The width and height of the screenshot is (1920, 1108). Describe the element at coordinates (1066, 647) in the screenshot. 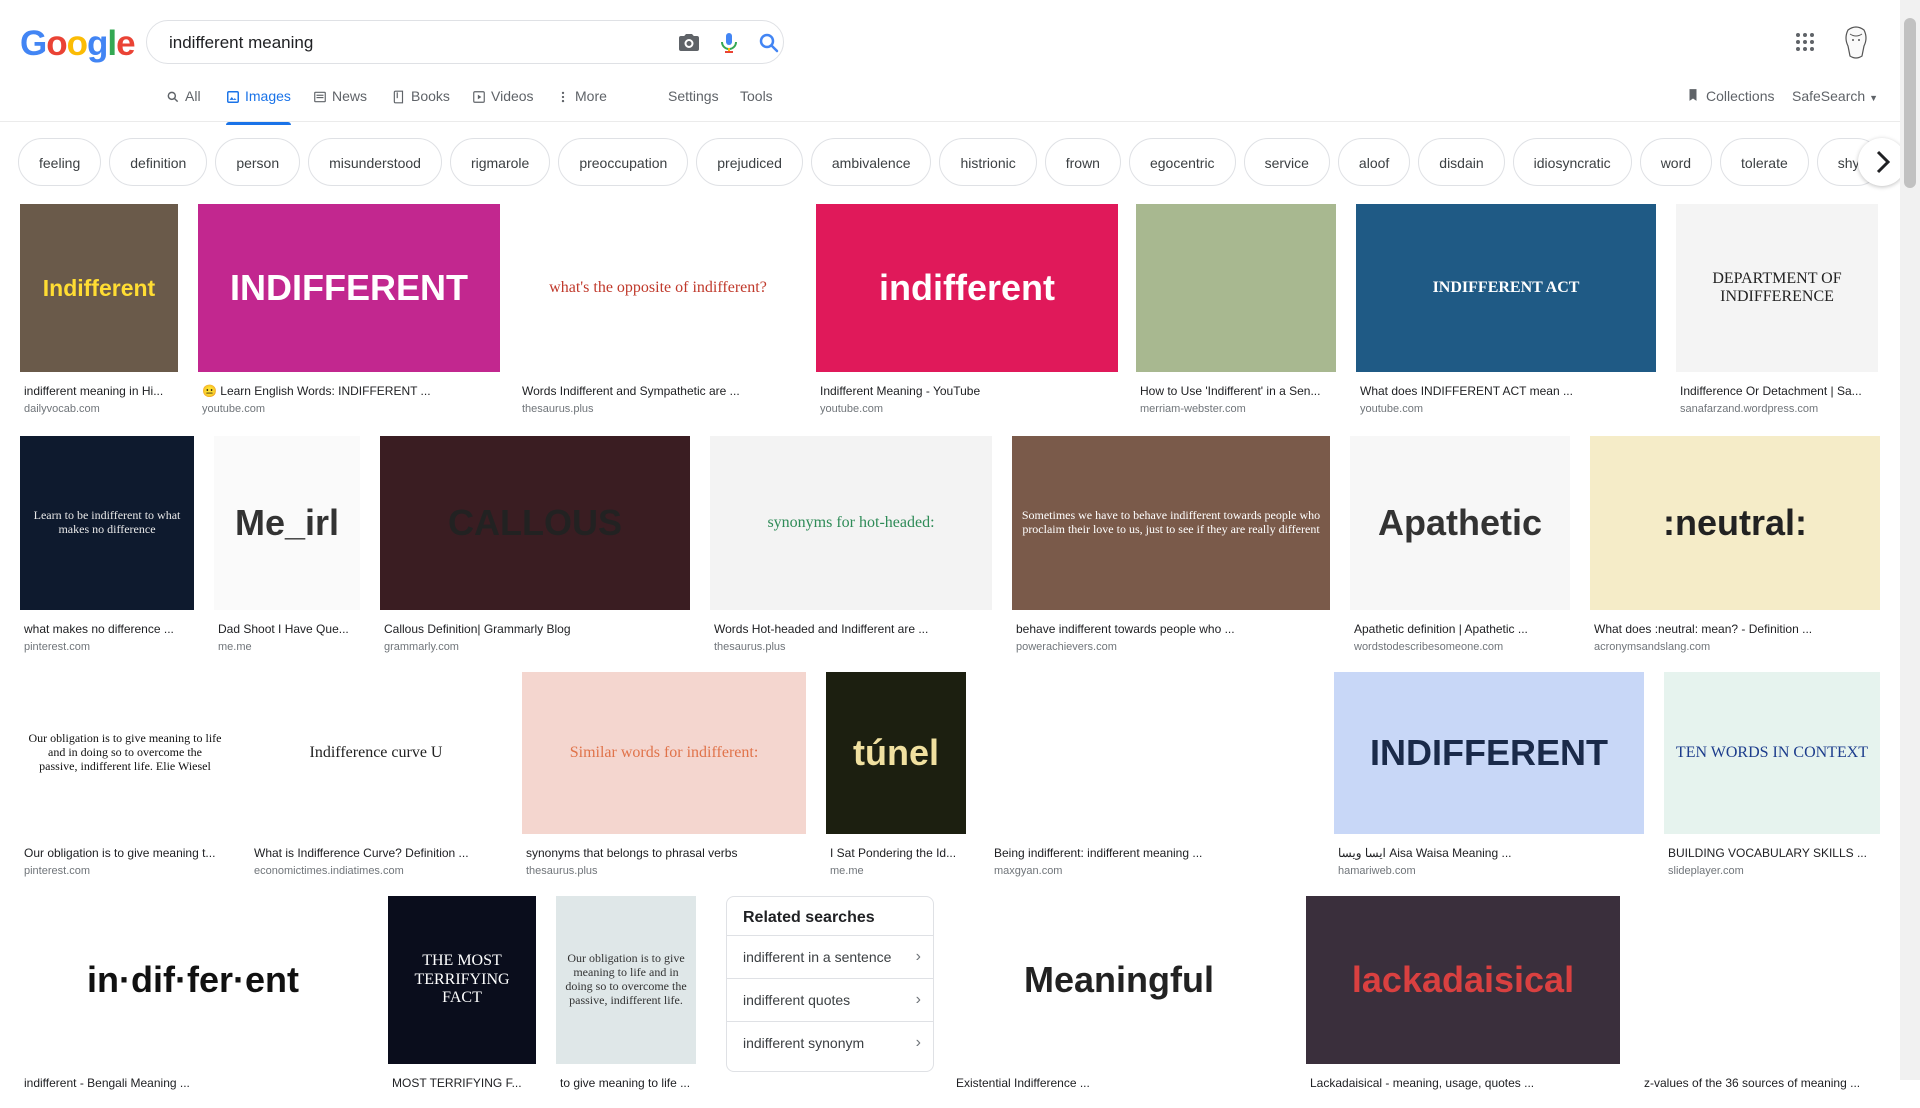

I see `result-source: powerachievers.com` at that location.